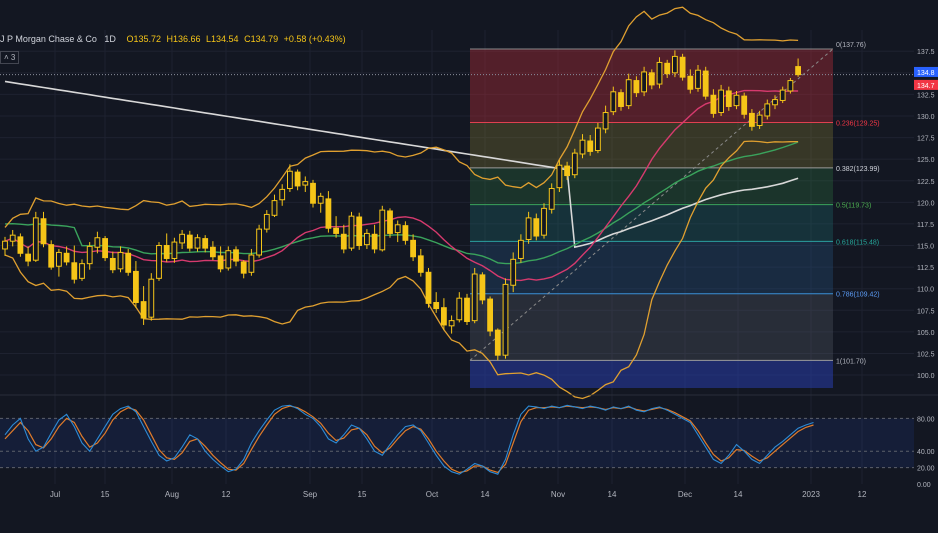  Describe the element at coordinates (925, 290) in the screenshot. I see `price-tick-label: 110.0` at that location.